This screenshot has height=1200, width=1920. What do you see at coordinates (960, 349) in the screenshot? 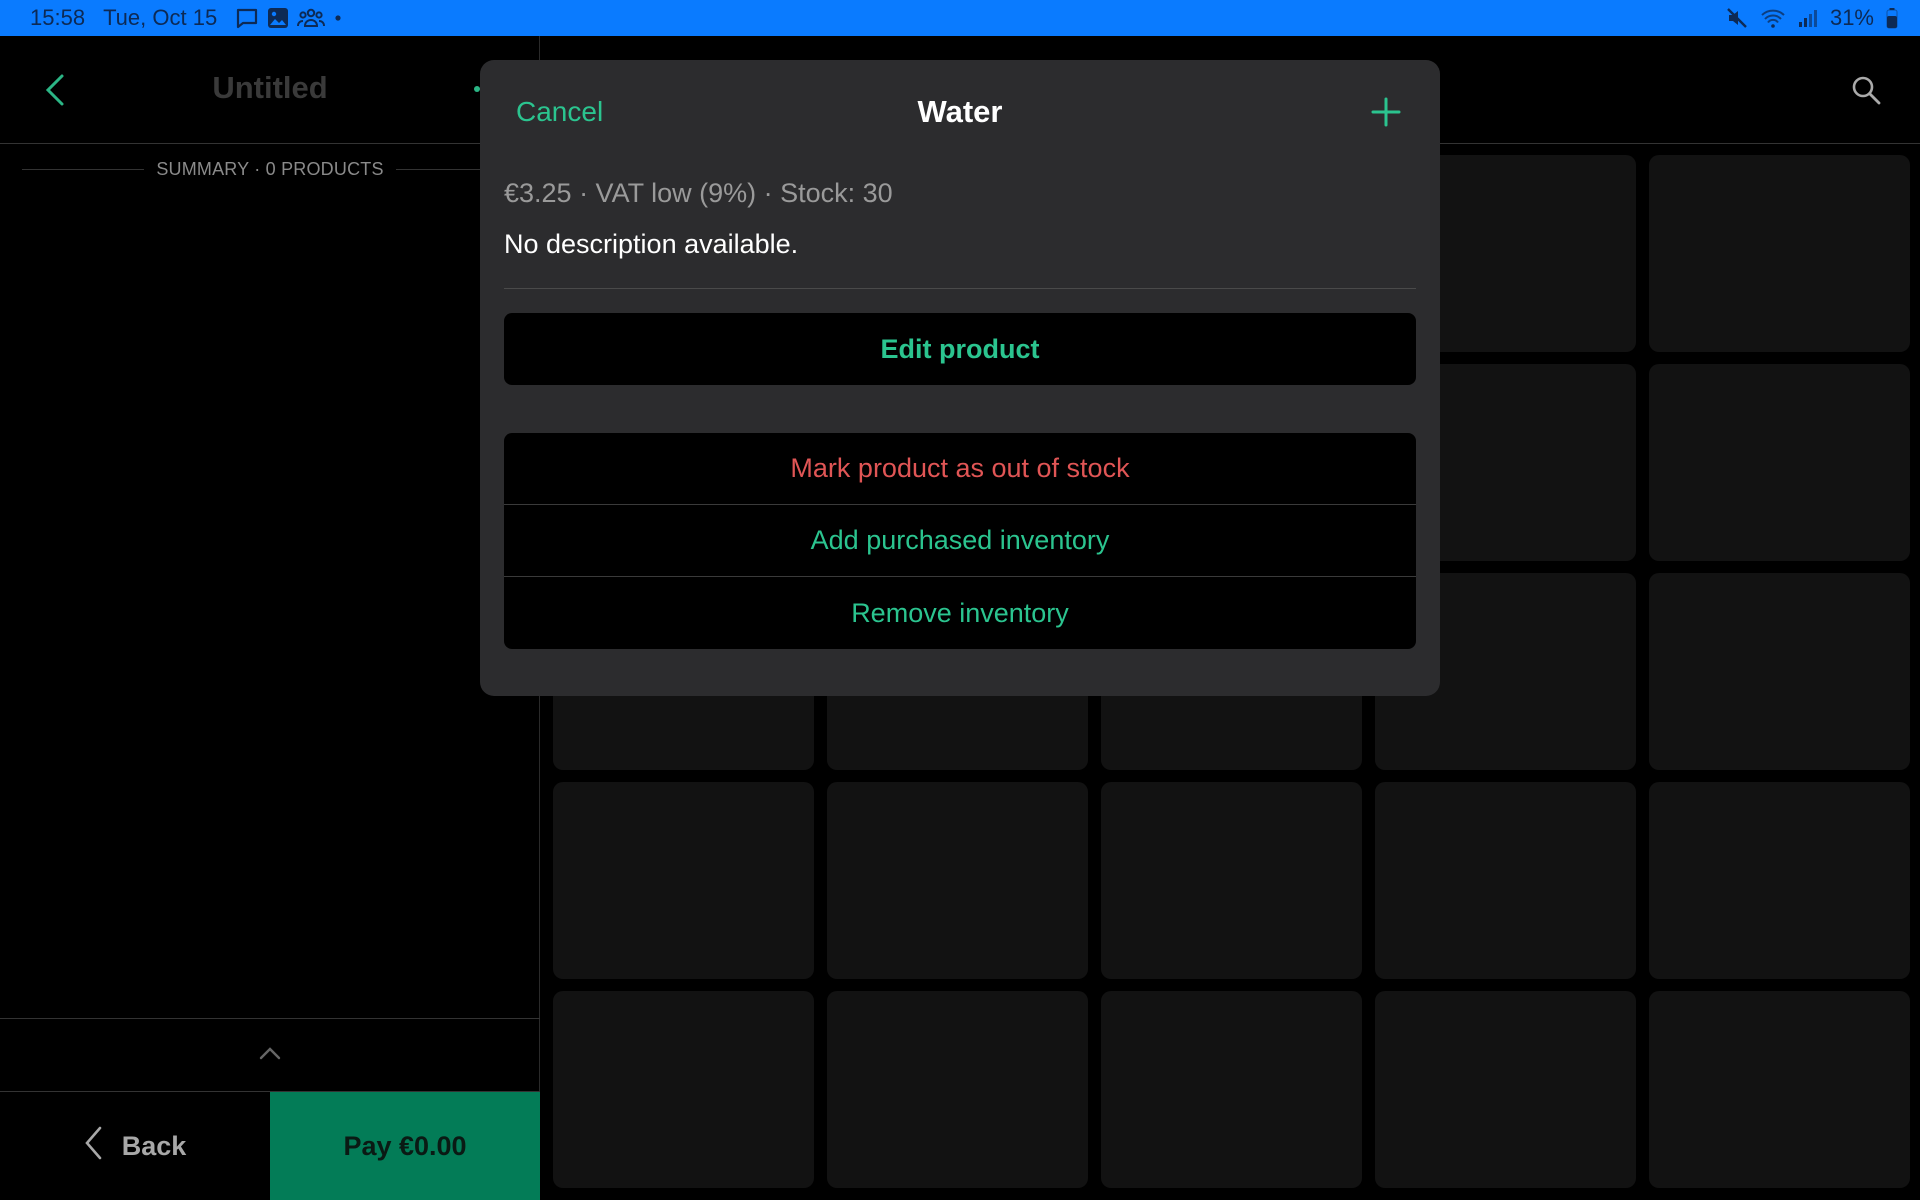
I see `edit-product-button: Edit product` at bounding box center [960, 349].